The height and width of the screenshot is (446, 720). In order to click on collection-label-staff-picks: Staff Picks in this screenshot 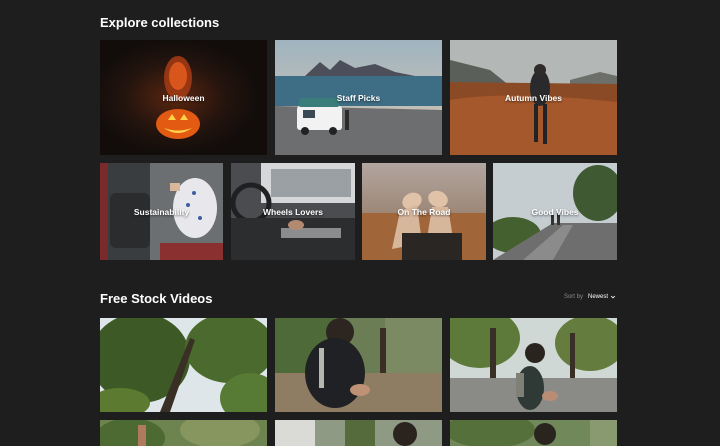, I will do `click(358, 97)`.